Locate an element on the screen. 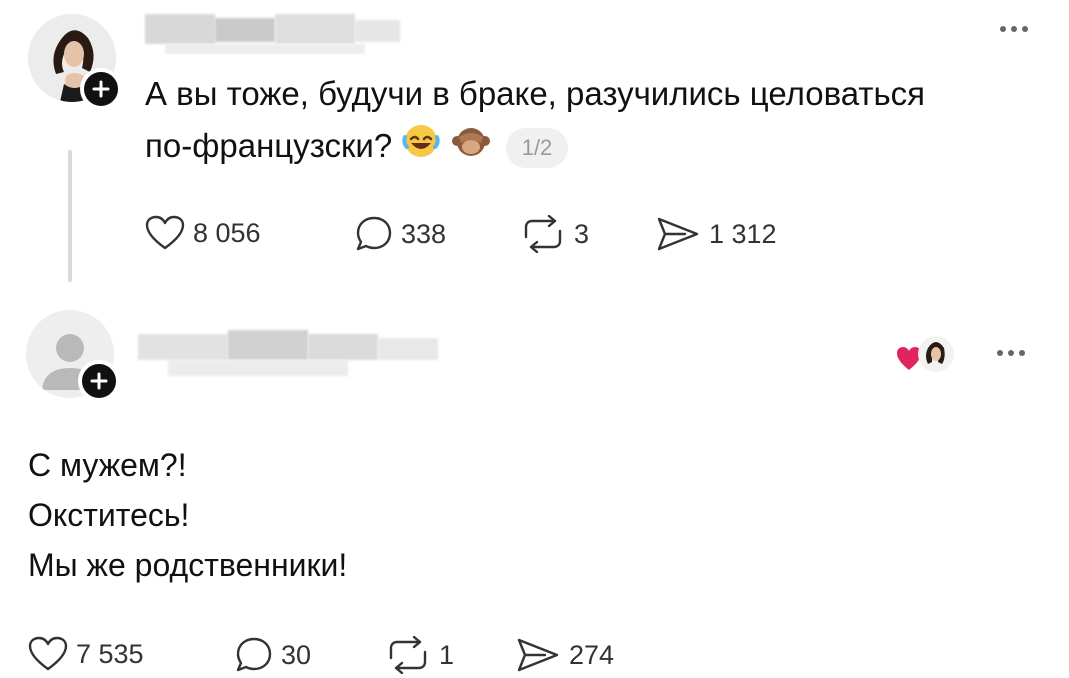 The width and height of the screenshot is (1069, 678). follow-plus-badge is located at coordinates (101, 89).